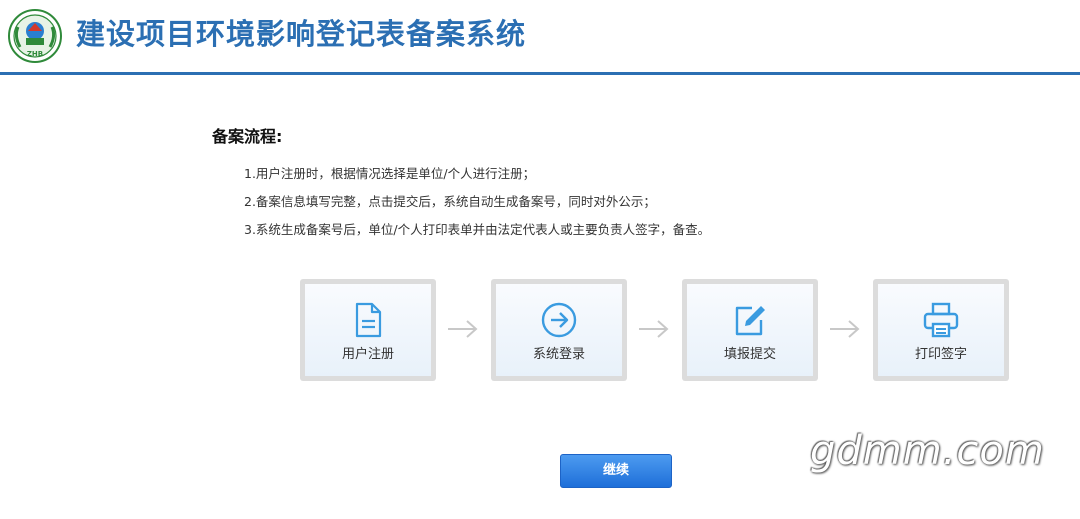 The width and height of the screenshot is (1080, 519). I want to click on flow-card-label: 系统登录, so click(558, 354).